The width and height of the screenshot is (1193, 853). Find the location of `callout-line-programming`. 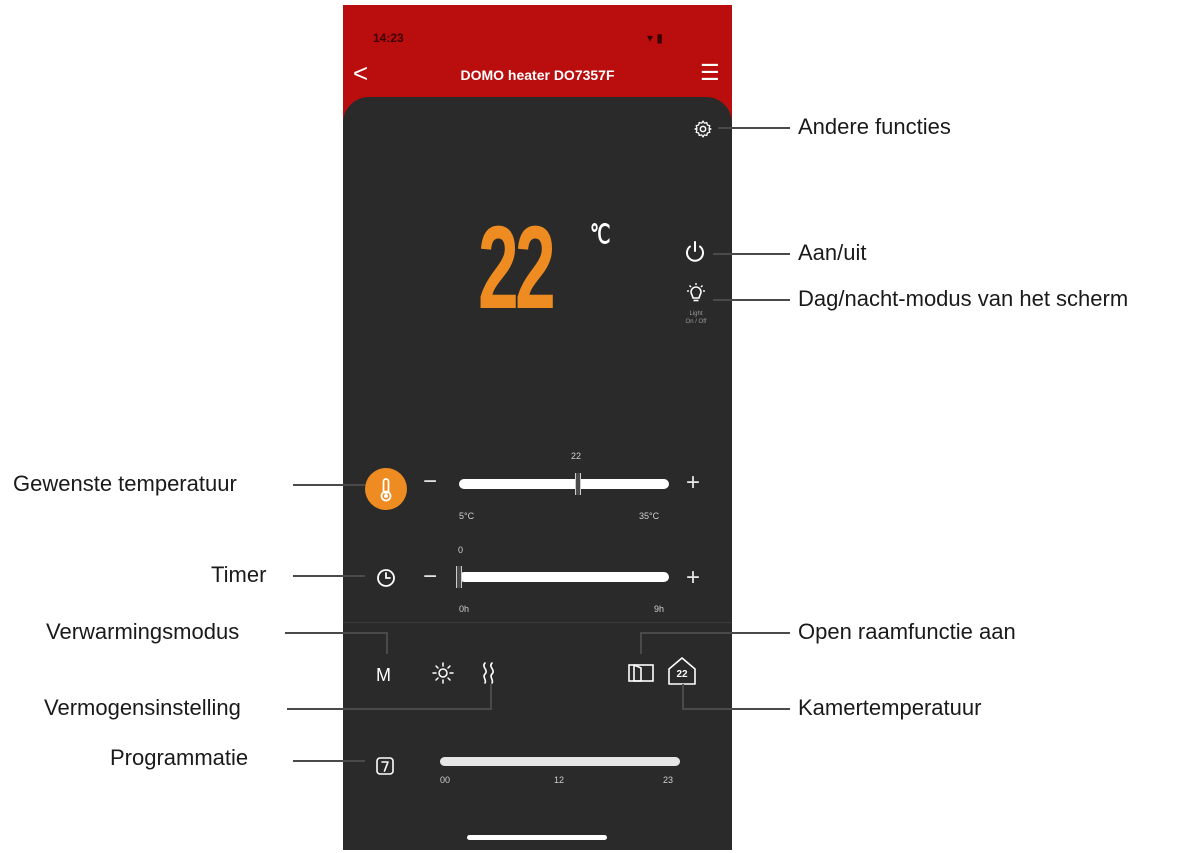

callout-line-programming is located at coordinates (329, 761).